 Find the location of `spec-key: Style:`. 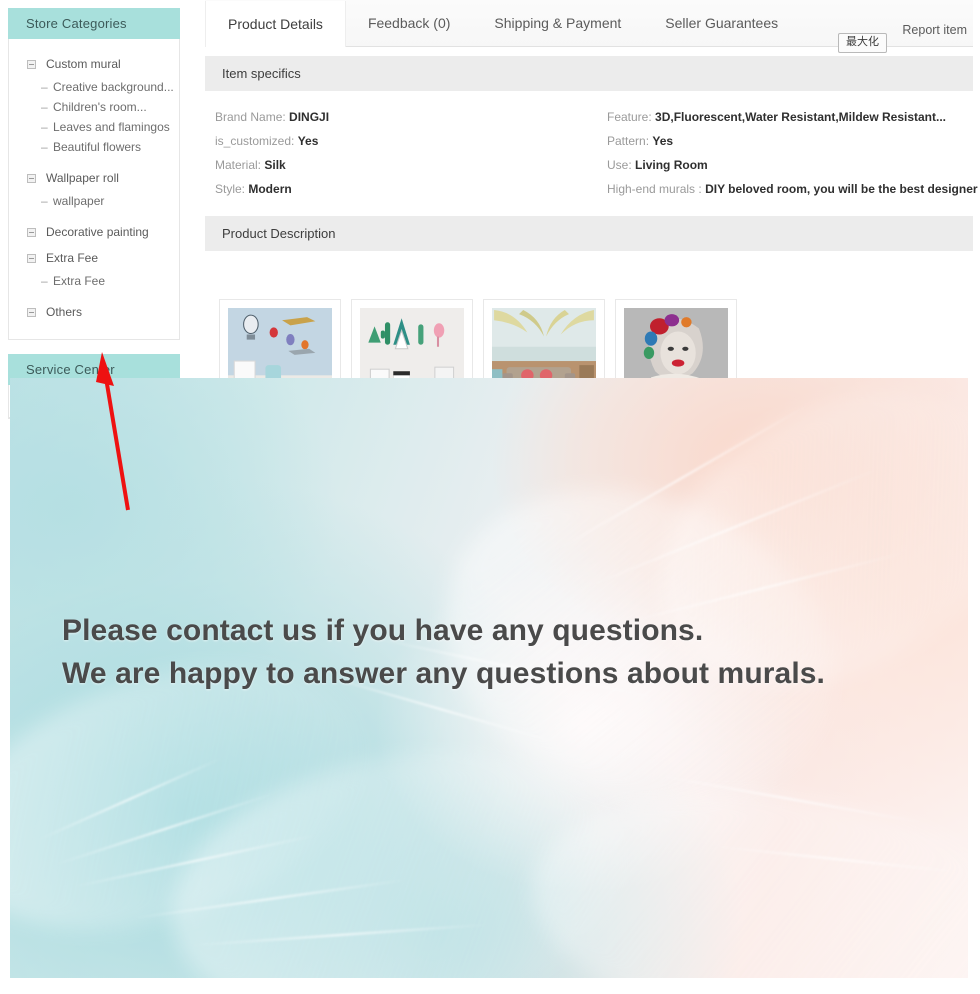

spec-key: Style: is located at coordinates (230, 189).